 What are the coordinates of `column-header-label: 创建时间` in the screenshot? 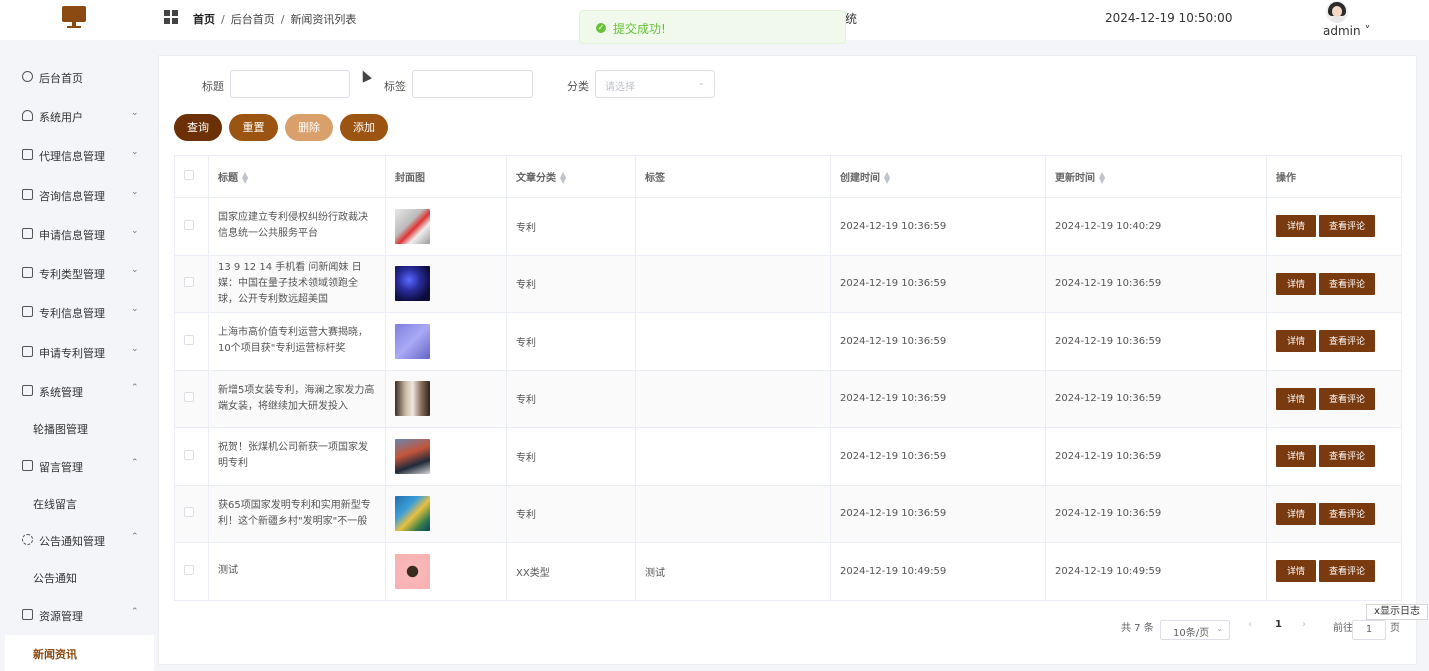 It's located at (860, 178).